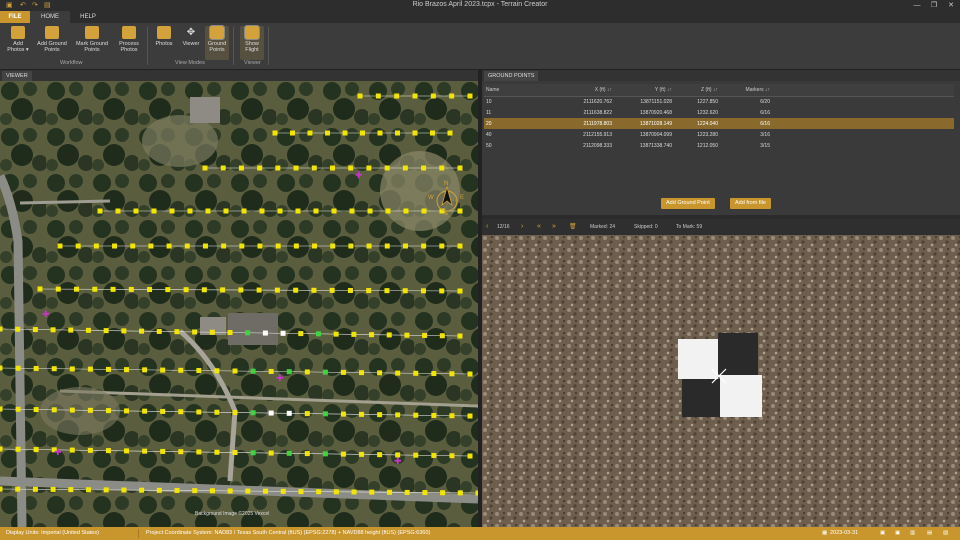 Image resolution: width=960 pixels, height=540 pixels. What do you see at coordinates (15, 17) in the screenshot?
I see `tab-file: FILE` at bounding box center [15, 17].